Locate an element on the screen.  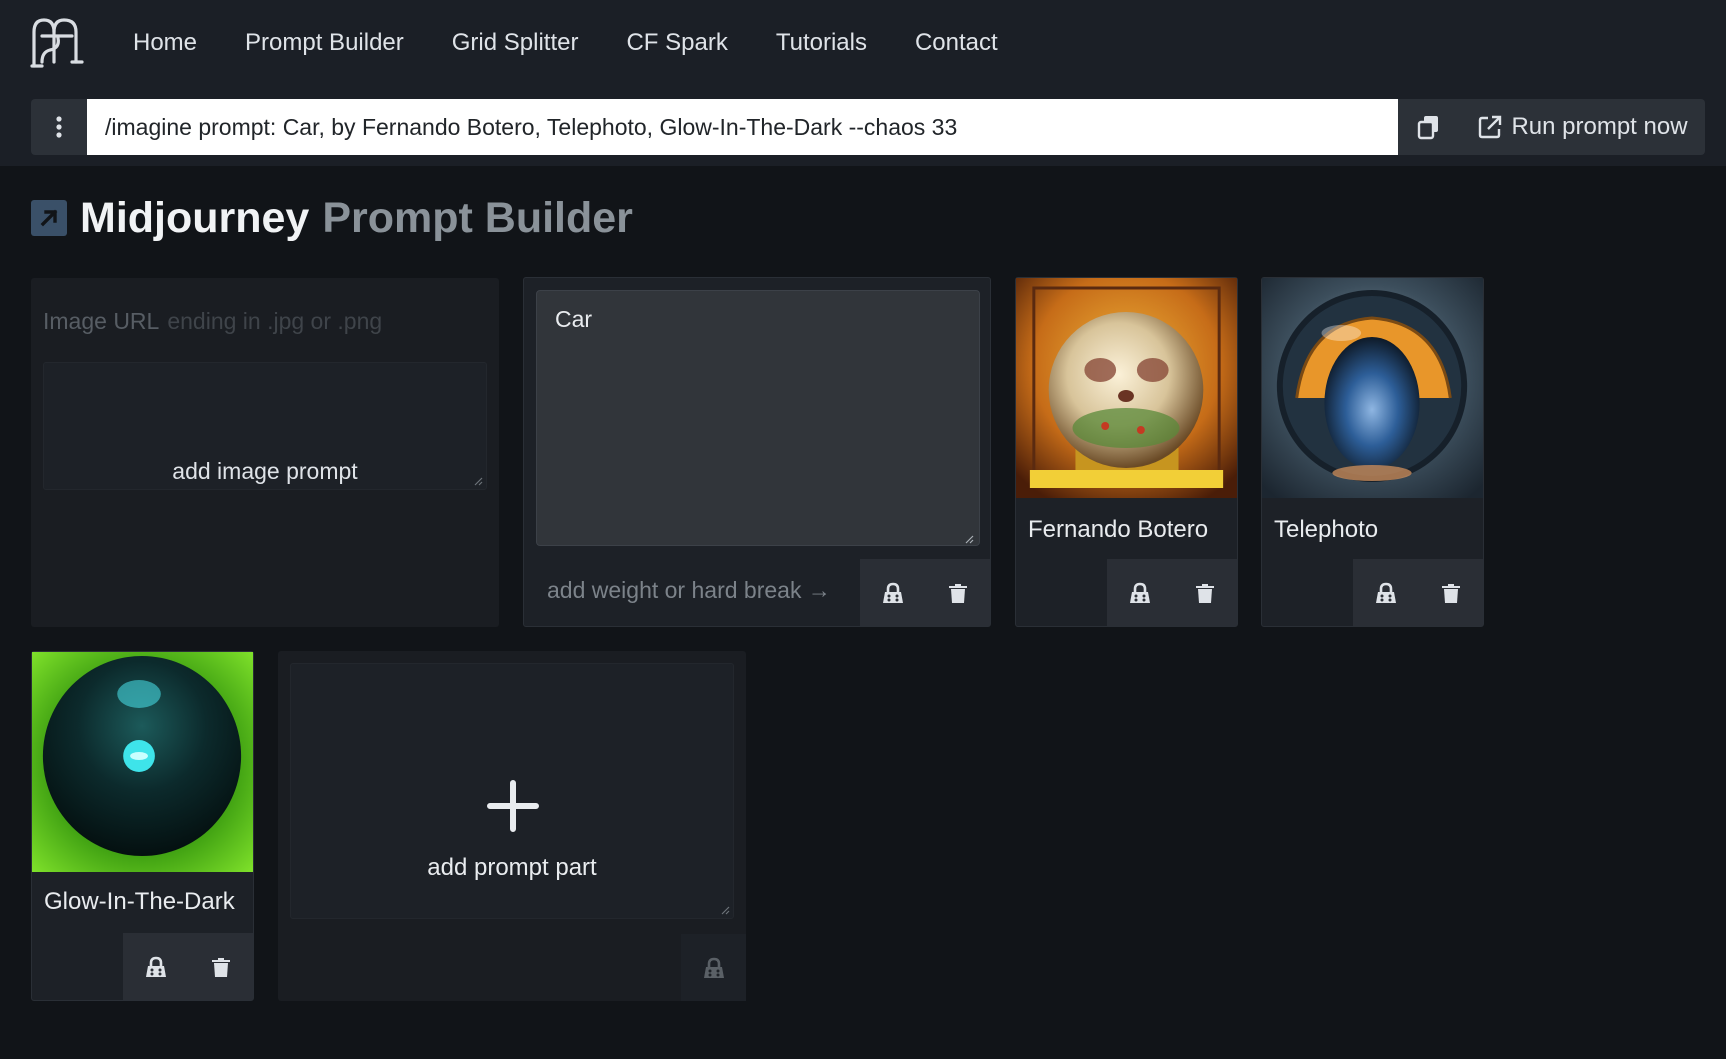
copy-icon is located at coordinates (1427, 128).